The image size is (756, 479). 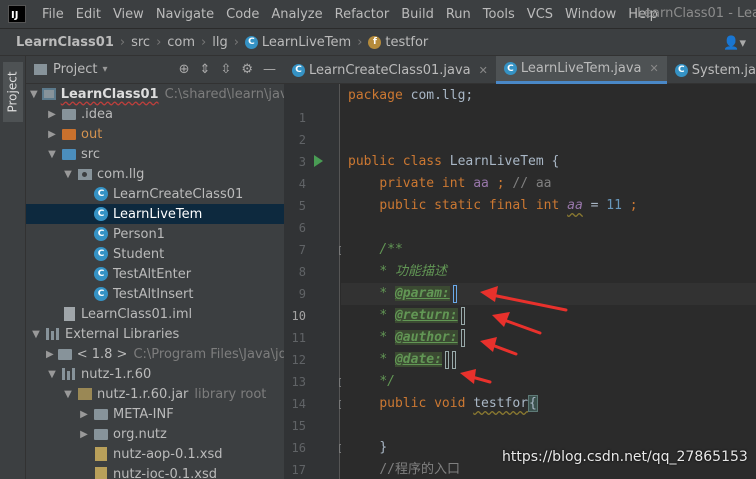 What do you see at coordinates (629, 205) in the screenshot?
I see `punctuation: ;` at bounding box center [629, 205].